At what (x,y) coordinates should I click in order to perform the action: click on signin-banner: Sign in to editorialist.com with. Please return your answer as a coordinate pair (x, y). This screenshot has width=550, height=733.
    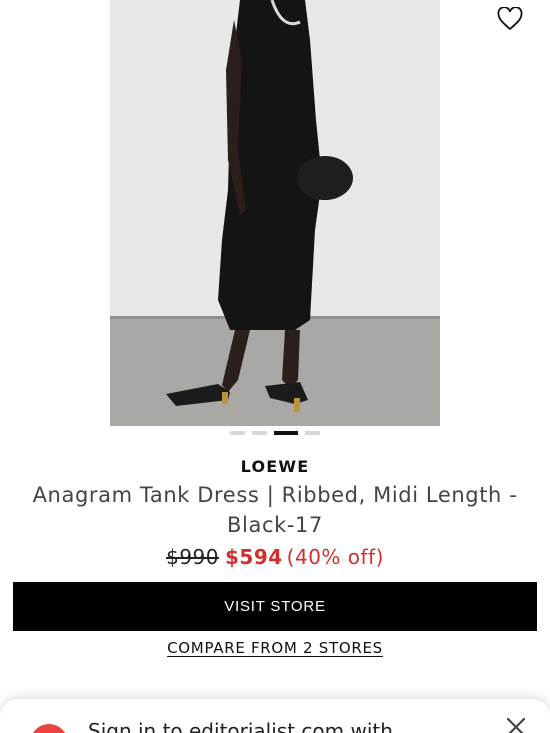
    Looking at the image, I should click on (275, 716).